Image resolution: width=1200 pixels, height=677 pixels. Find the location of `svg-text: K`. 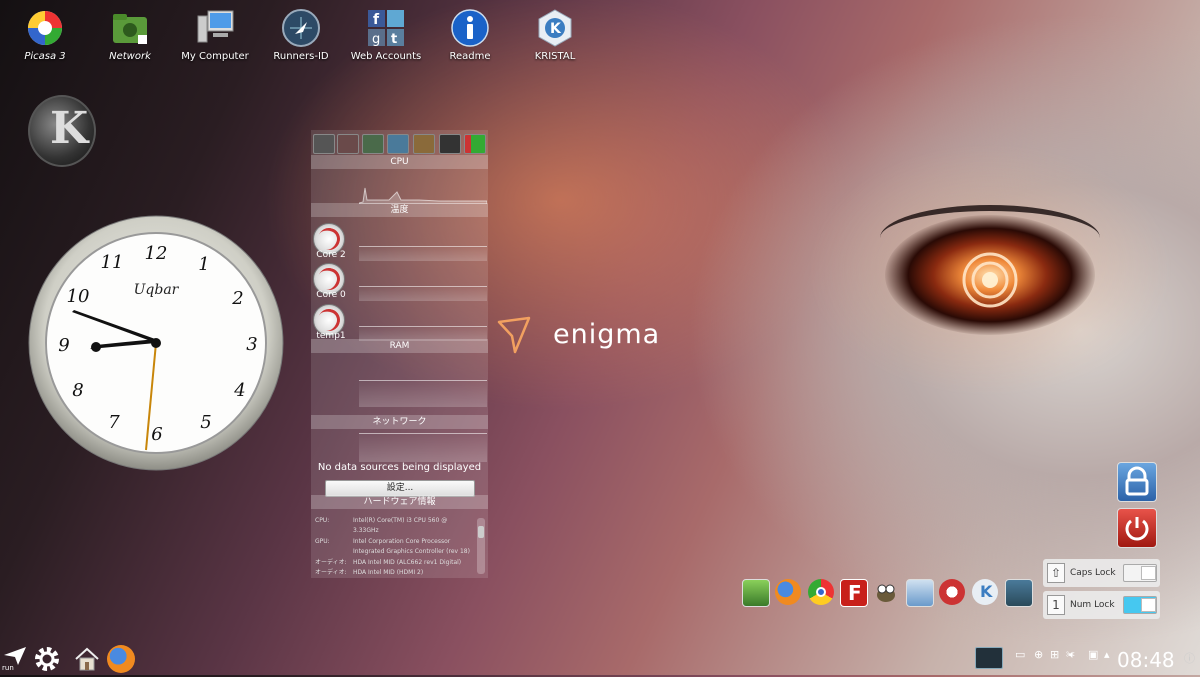

svg-text: K is located at coordinates (556, 29).